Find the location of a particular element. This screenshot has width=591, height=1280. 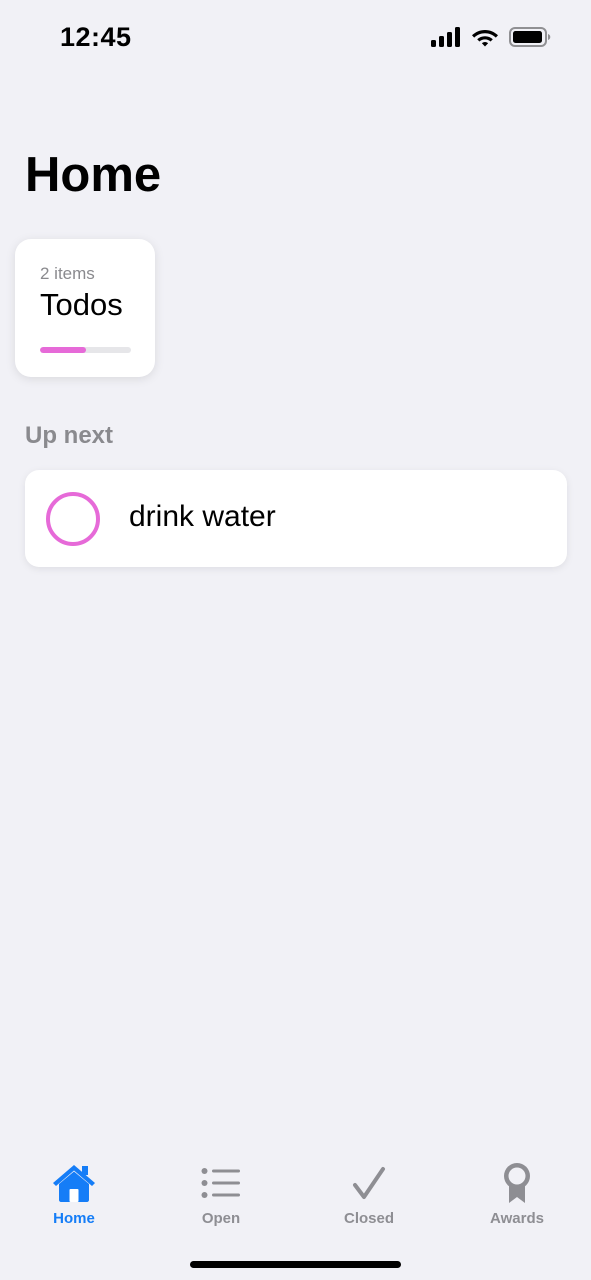

list-item: drink water is located at coordinates (296, 518).